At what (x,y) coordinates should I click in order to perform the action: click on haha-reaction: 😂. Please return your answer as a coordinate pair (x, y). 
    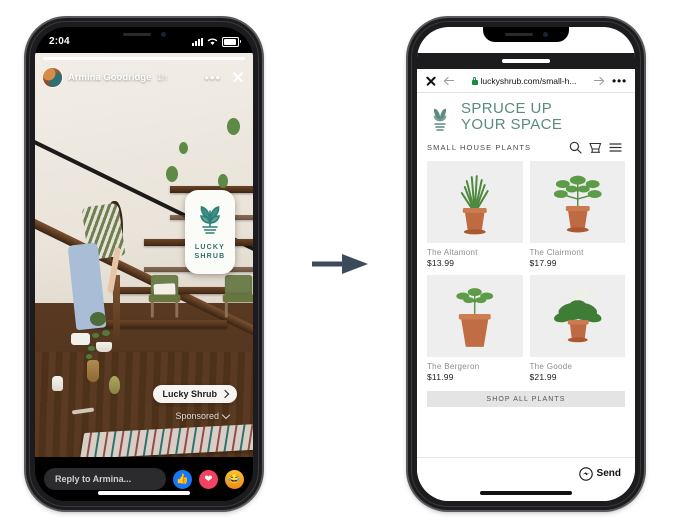
    Looking at the image, I should click on (234, 479).